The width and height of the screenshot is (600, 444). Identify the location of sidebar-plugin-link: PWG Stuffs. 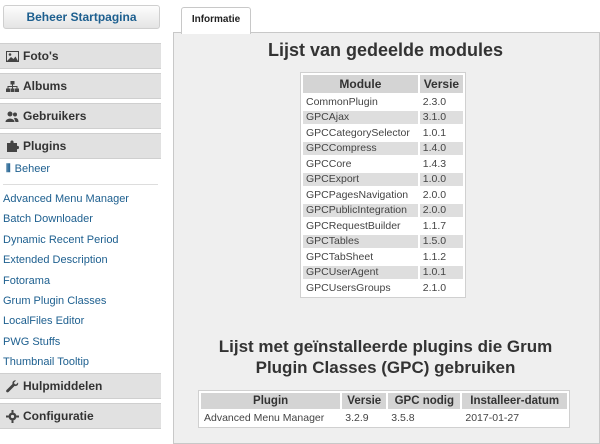
(31, 342).